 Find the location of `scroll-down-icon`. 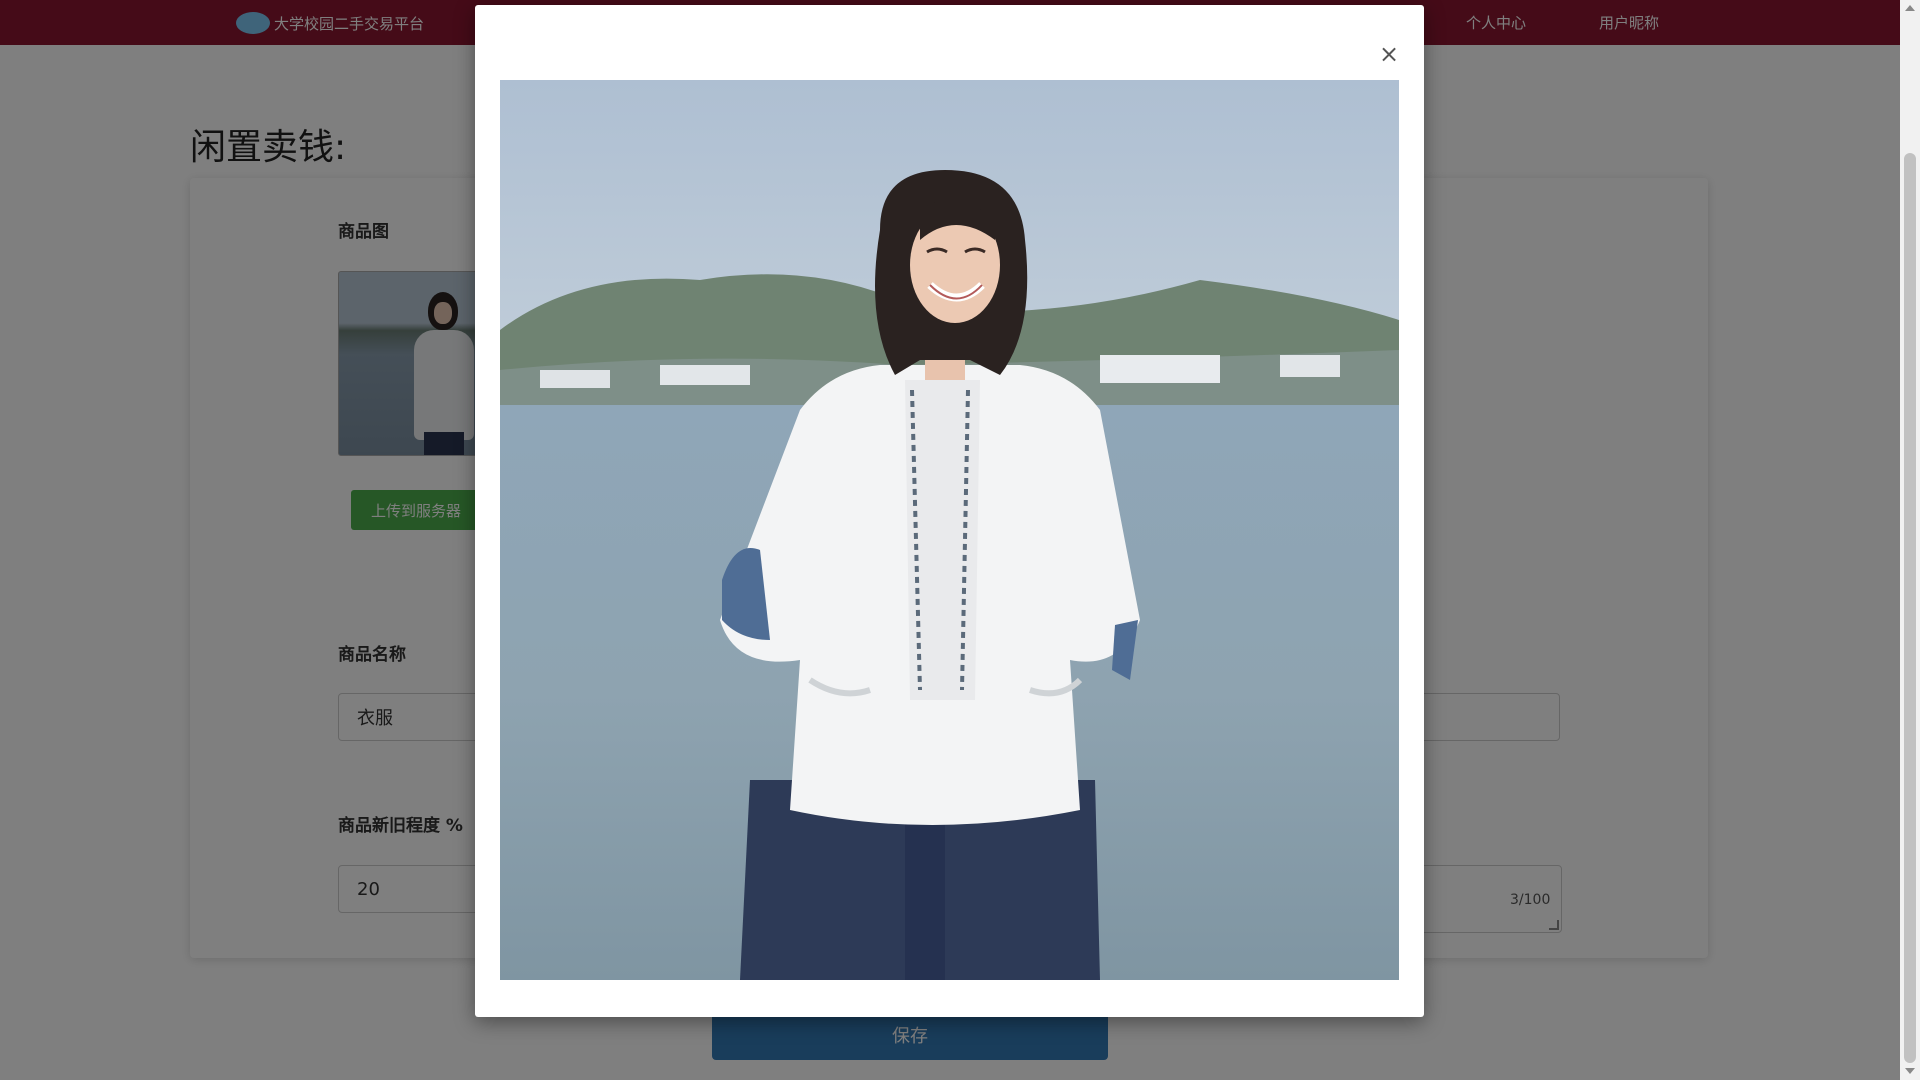

scroll-down-icon is located at coordinates (1910, 1071).